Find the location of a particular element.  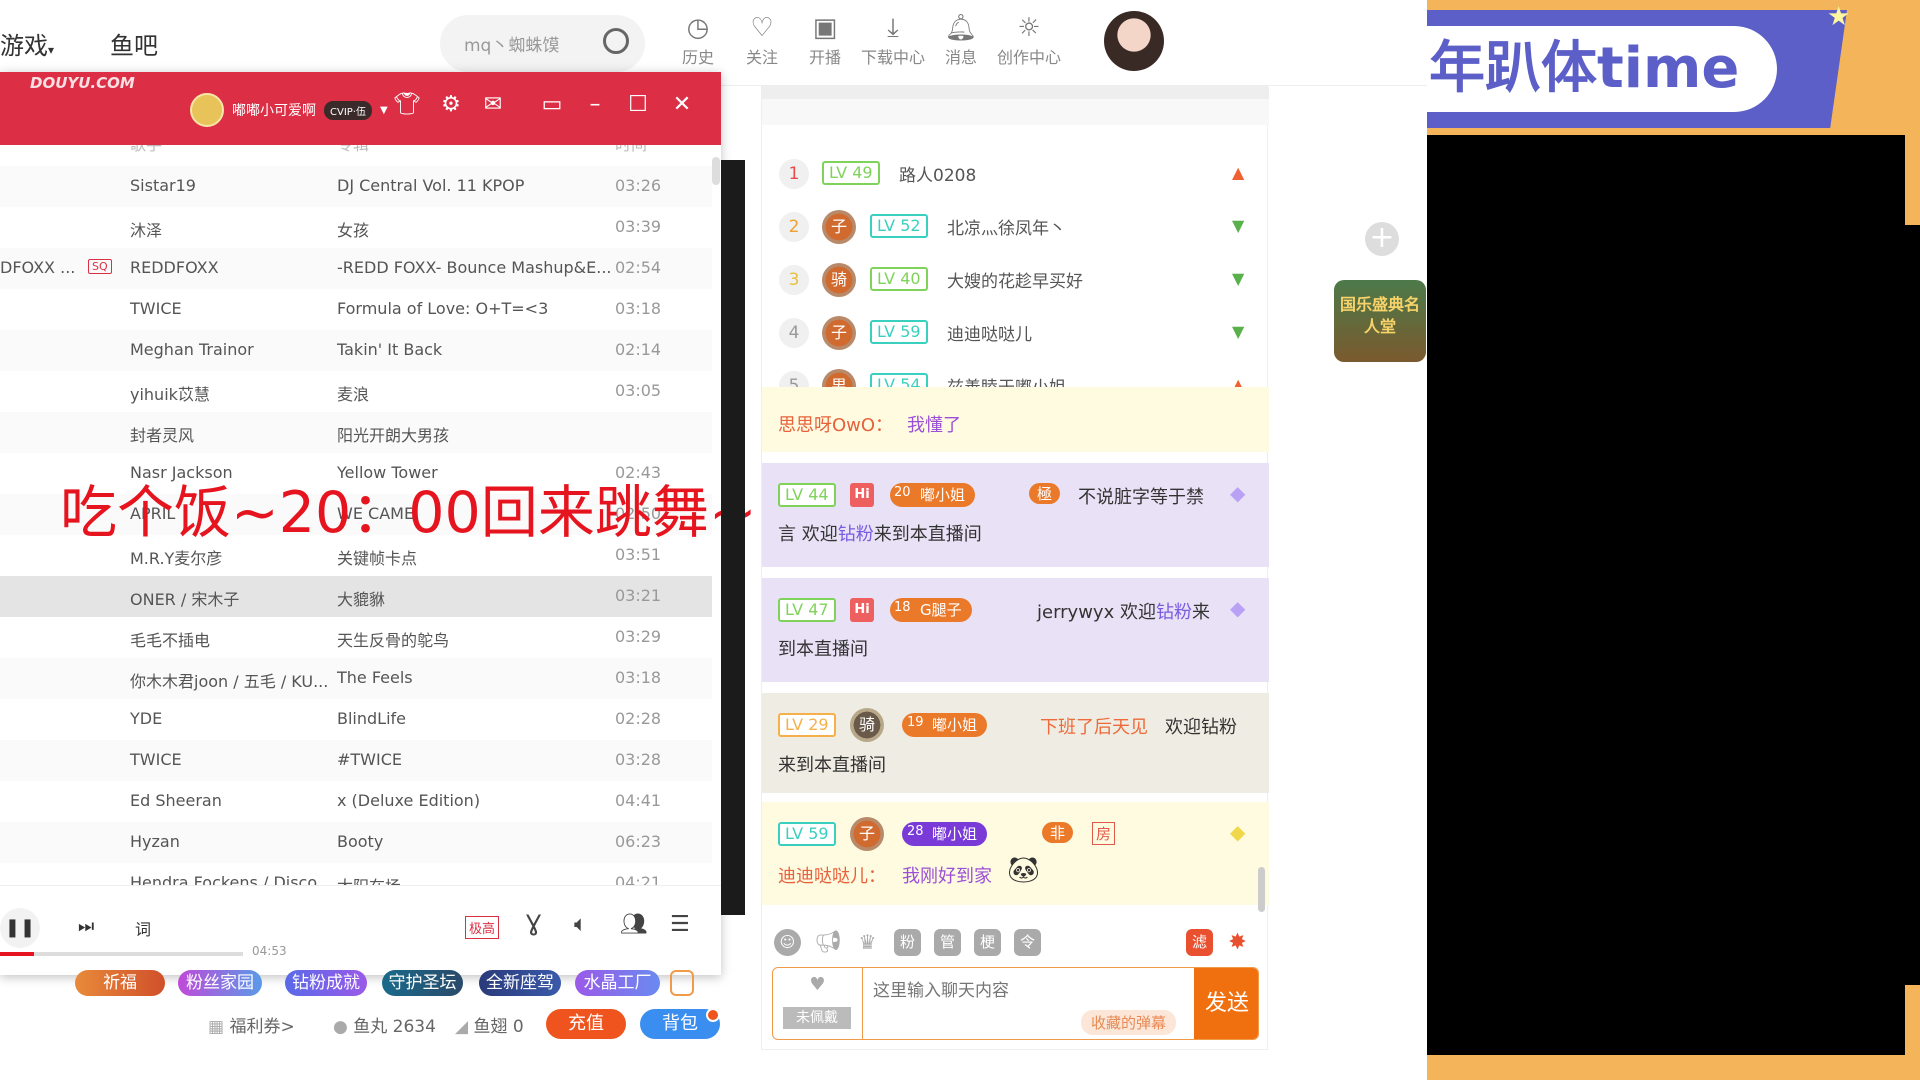

rank-row: 4 子 LV 59 迪迪哒哒儿 ▼ is located at coordinates (1015, 333).